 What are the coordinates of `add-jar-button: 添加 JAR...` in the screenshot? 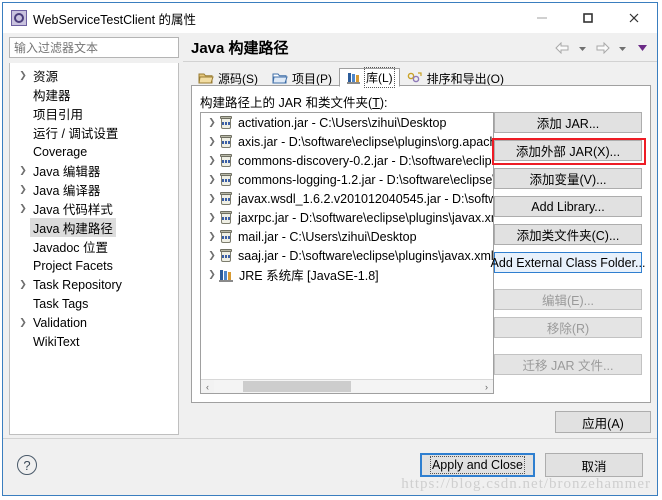 It's located at (568, 122).